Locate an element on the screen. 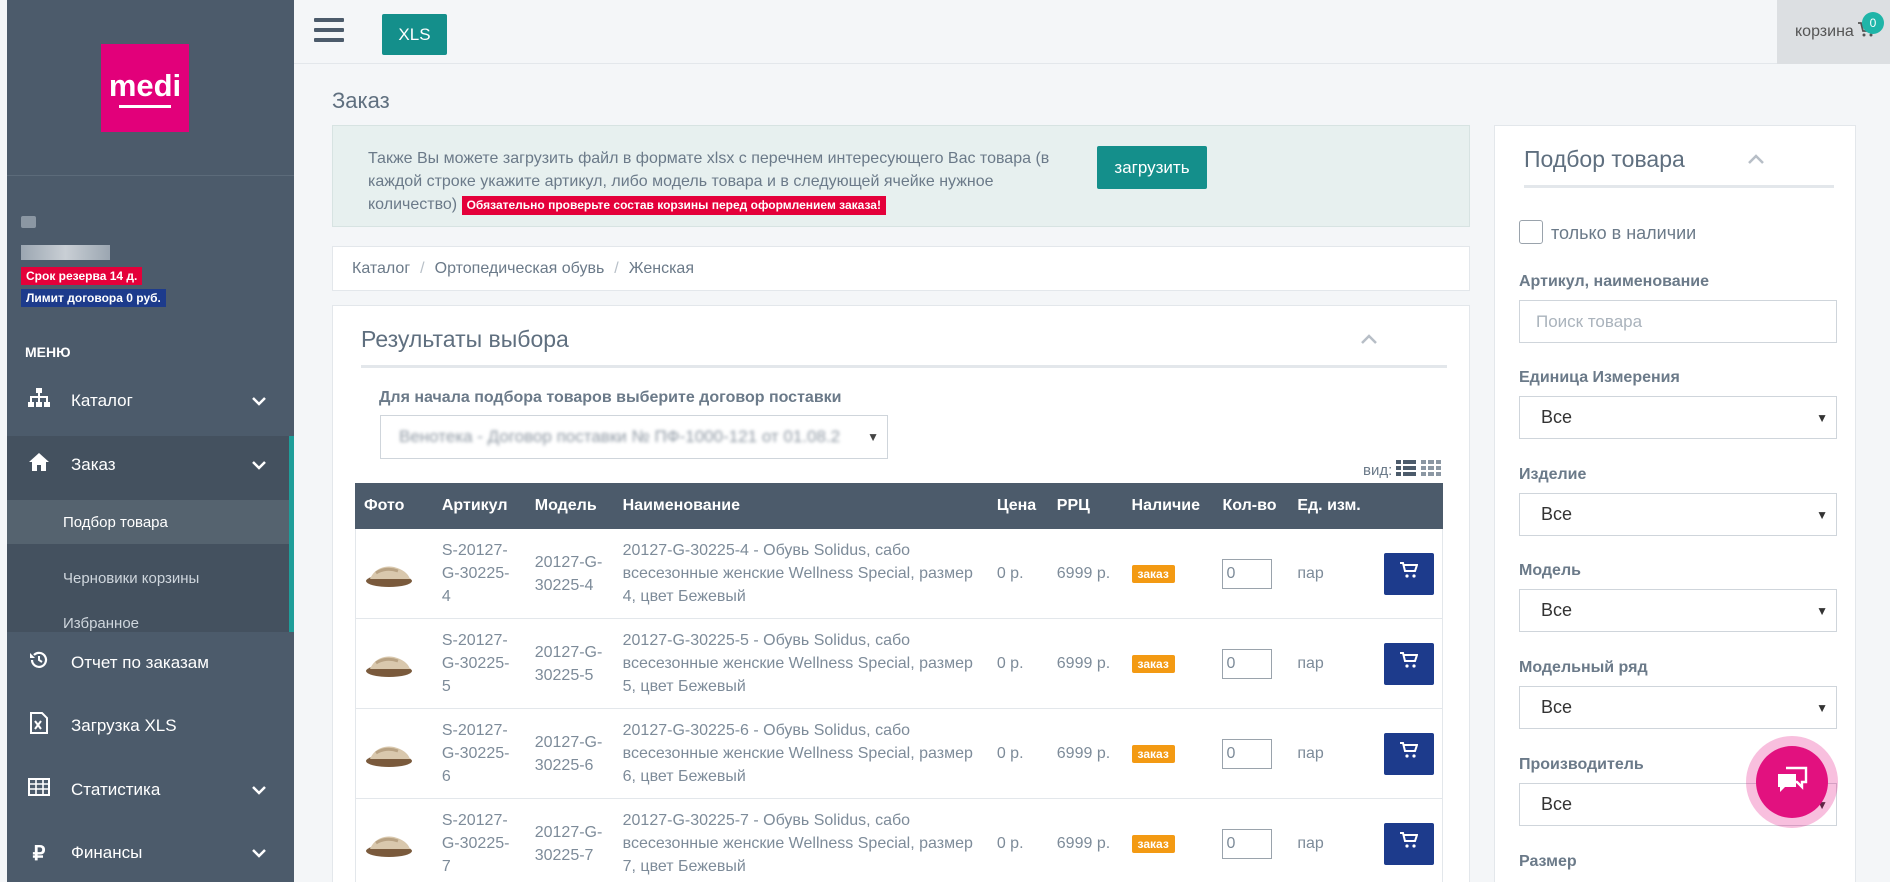 The height and width of the screenshot is (882, 1890). sitemap-icon is located at coordinates (39, 401).